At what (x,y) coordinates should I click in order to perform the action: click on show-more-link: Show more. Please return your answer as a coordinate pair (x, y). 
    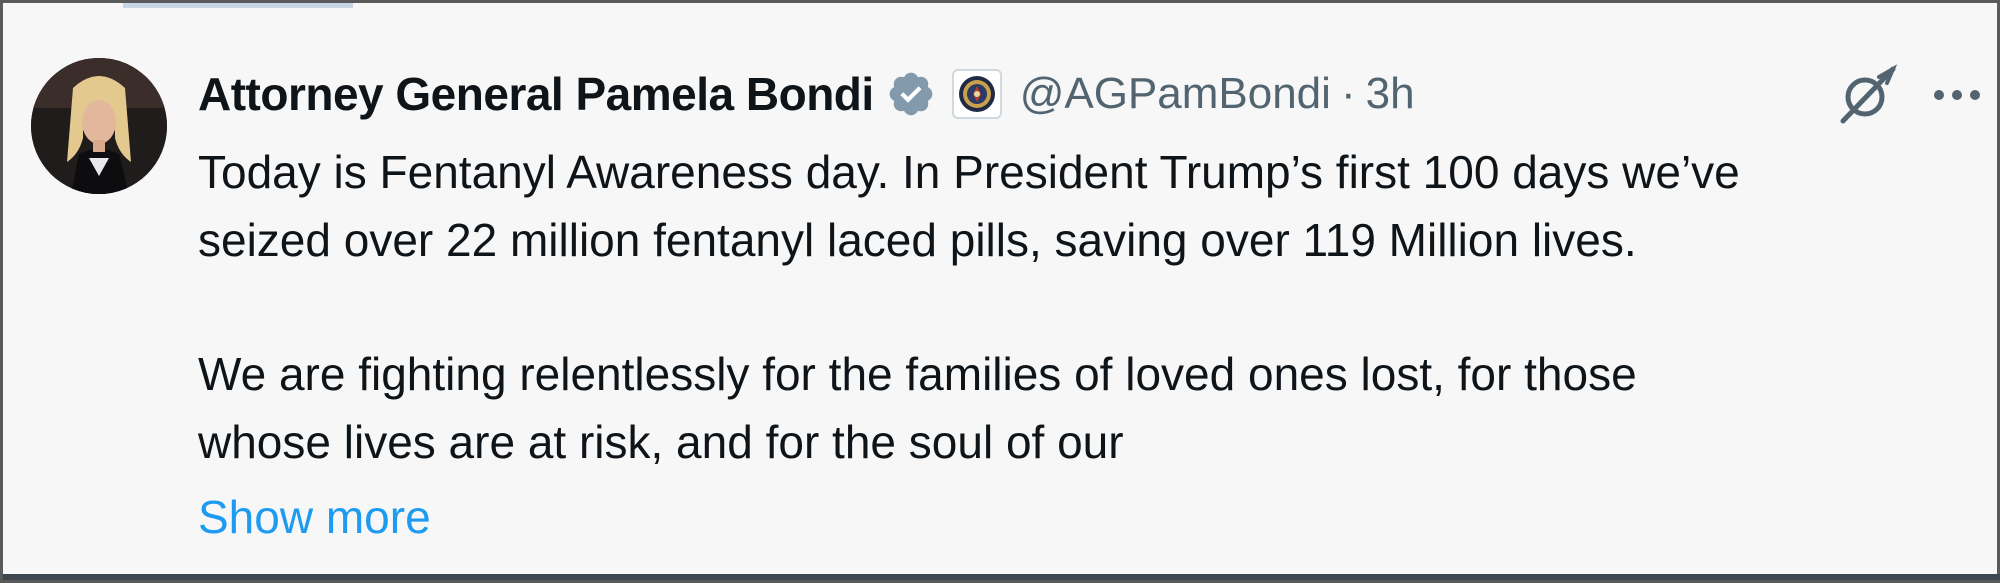
    Looking at the image, I should click on (314, 517).